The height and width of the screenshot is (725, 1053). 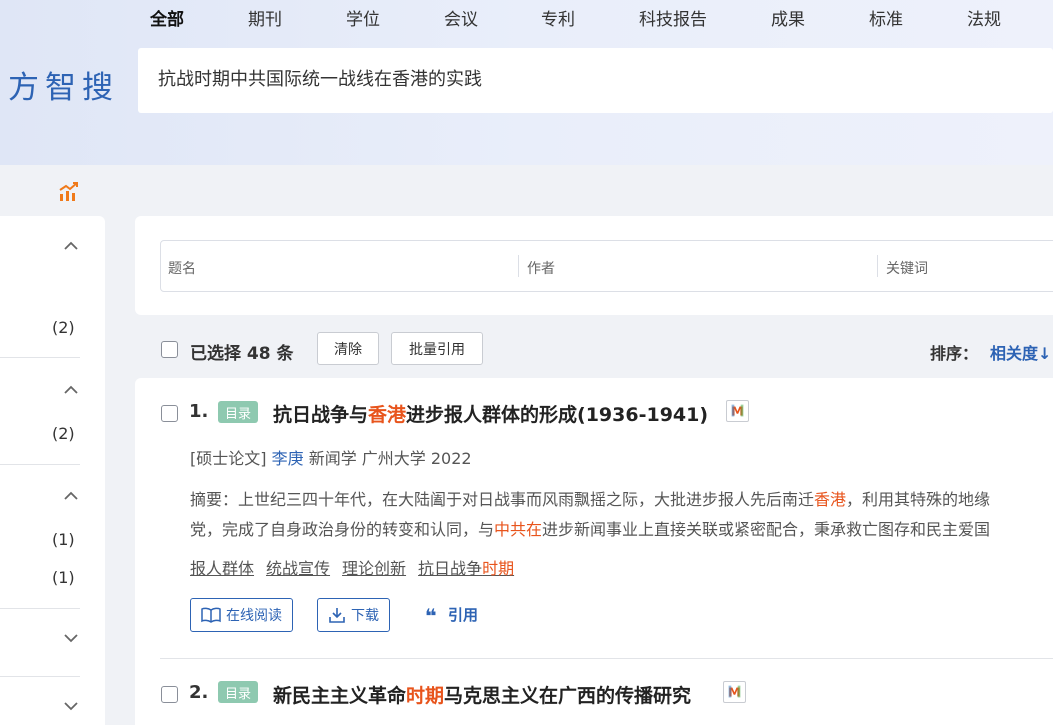 What do you see at coordinates (169, 349) in the screenshot?
I see `select-all-checkbox` at bounding box center [169, 349].